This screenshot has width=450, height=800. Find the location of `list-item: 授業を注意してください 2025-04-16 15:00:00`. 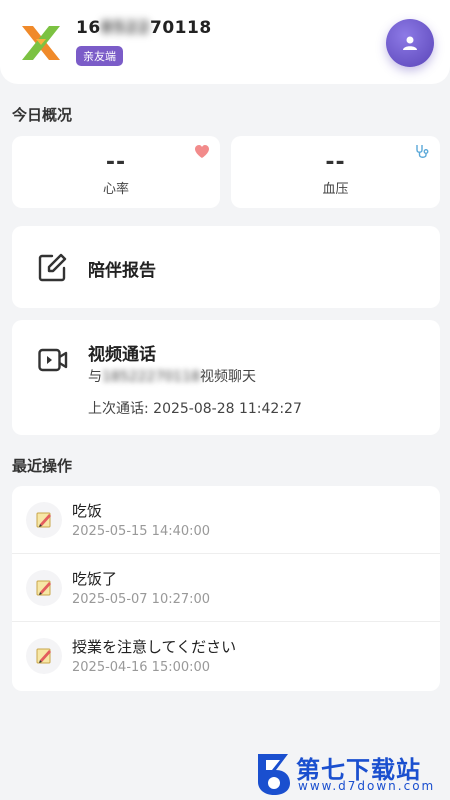

list-item: 授業を注意してください 2025-04-16 15:00:00 is located at coordinates (226, 656).